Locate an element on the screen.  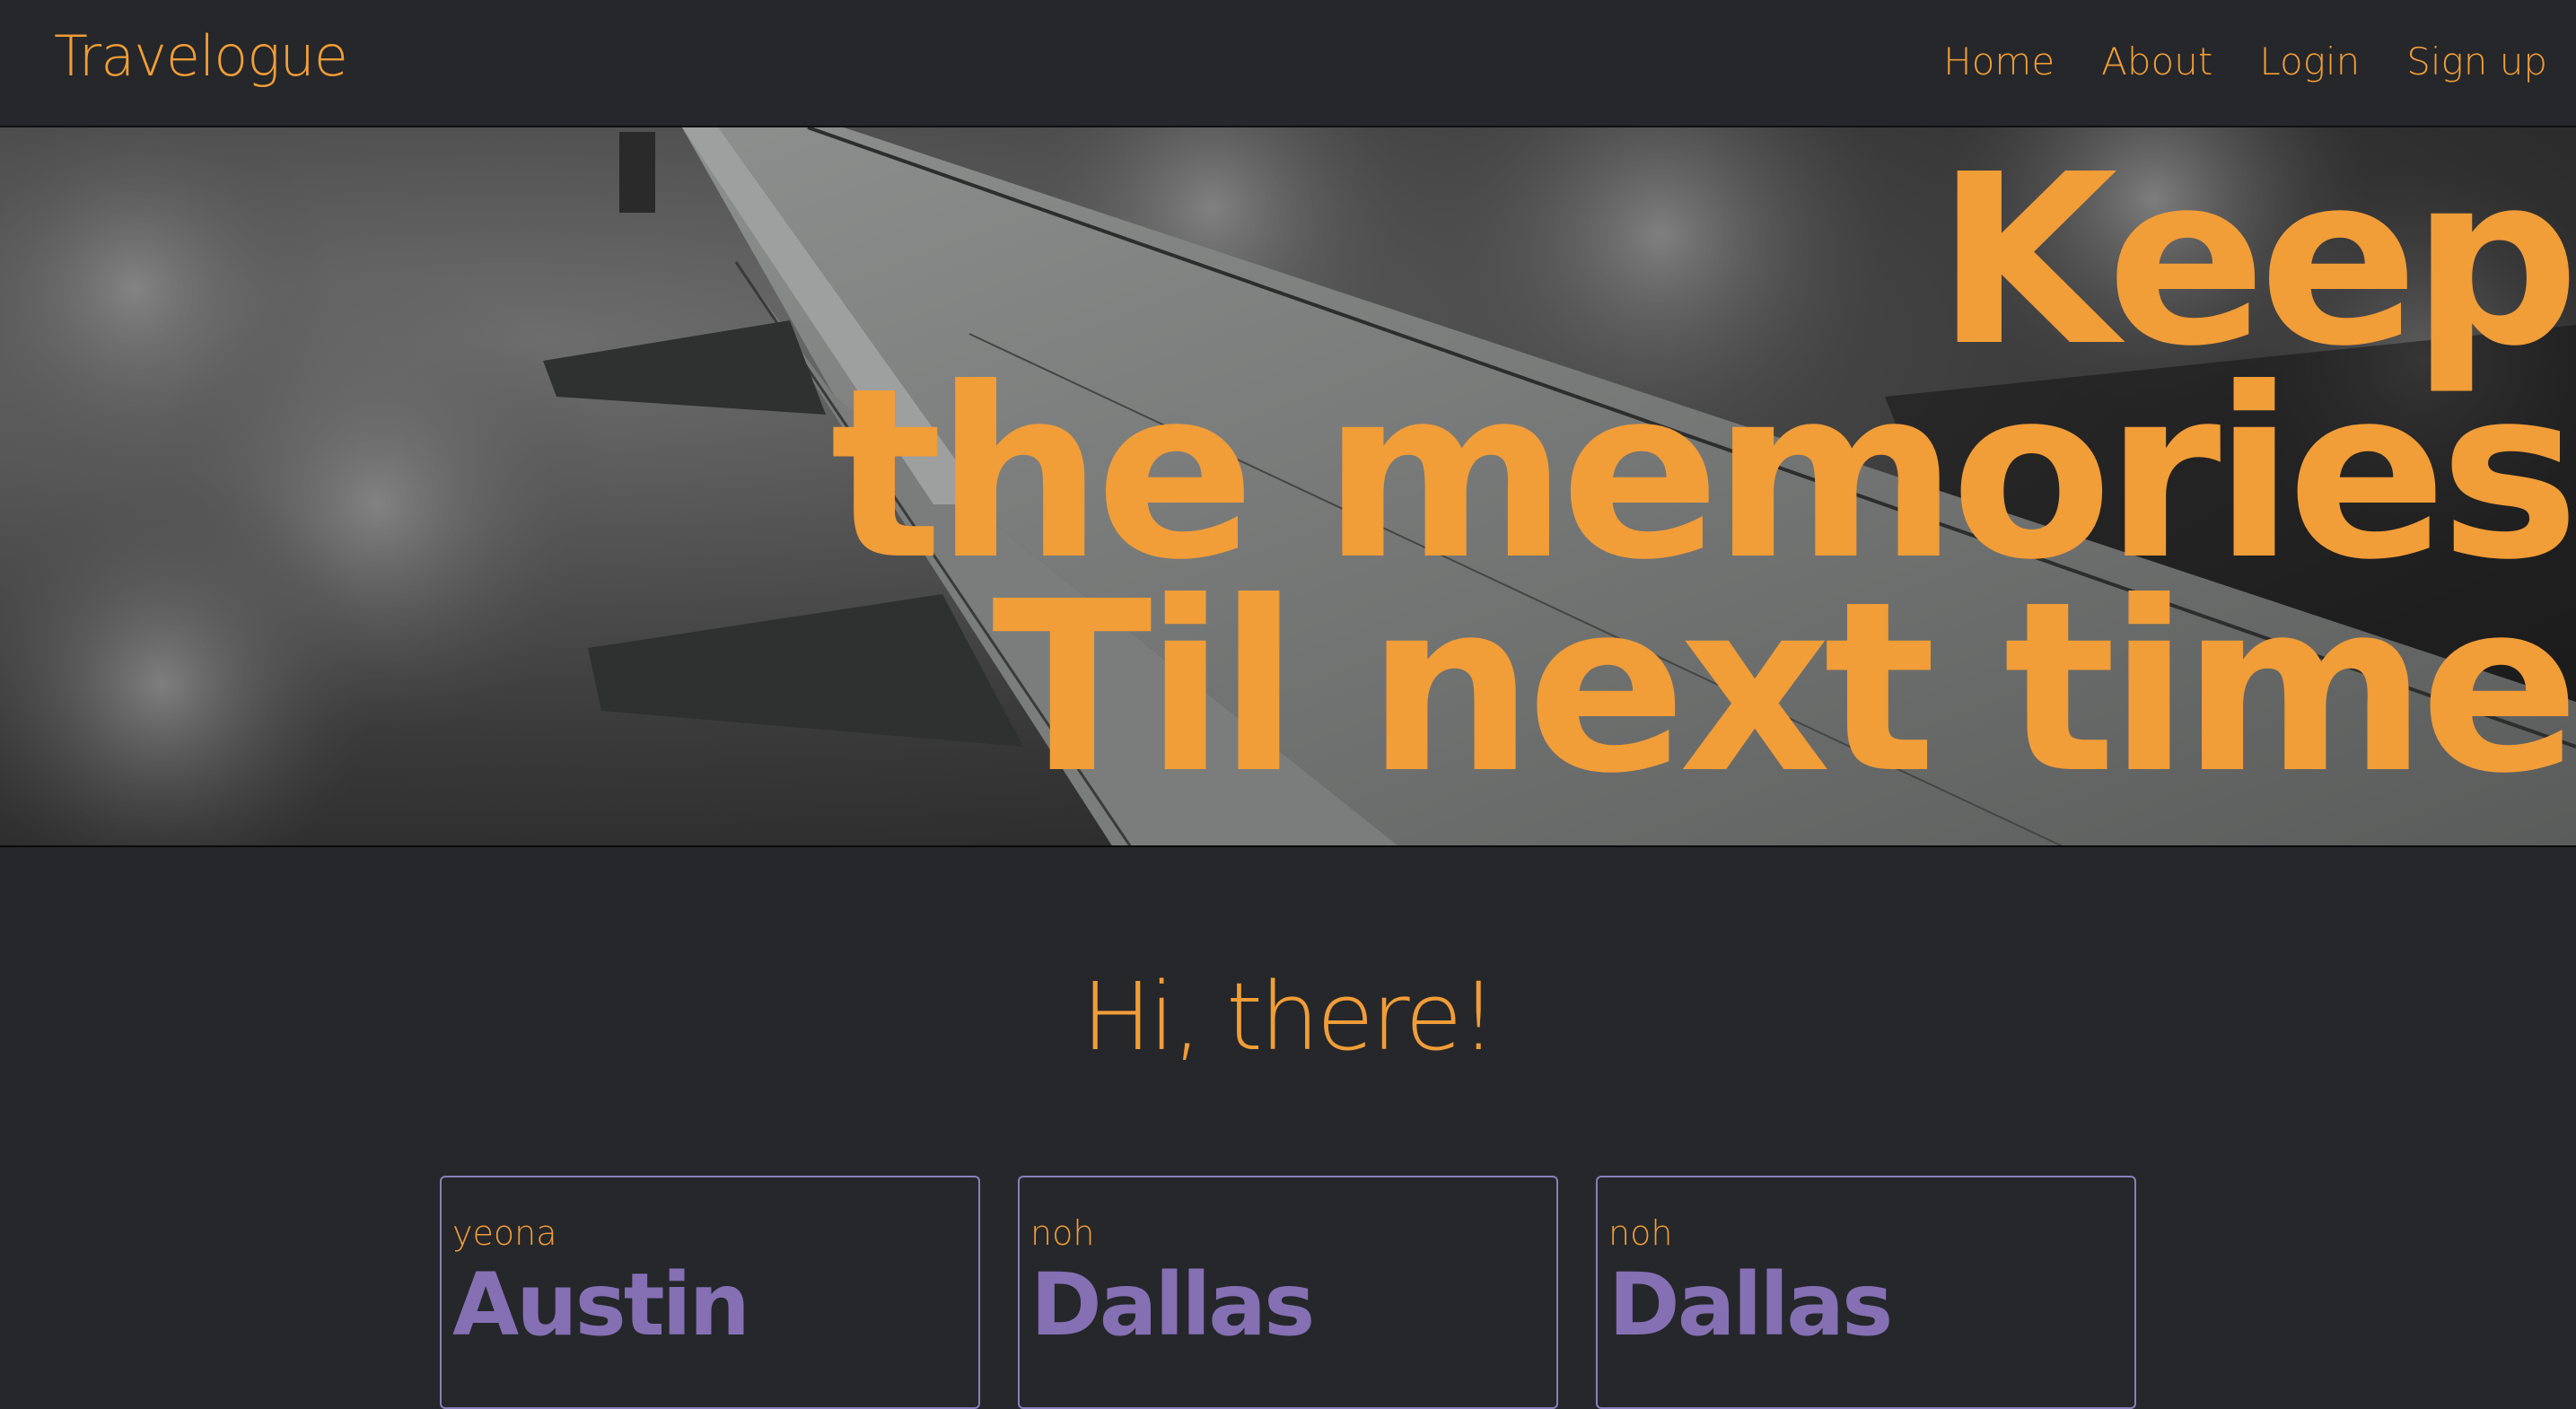
nav-login-link: Login is located at coordinates (2309, 61).